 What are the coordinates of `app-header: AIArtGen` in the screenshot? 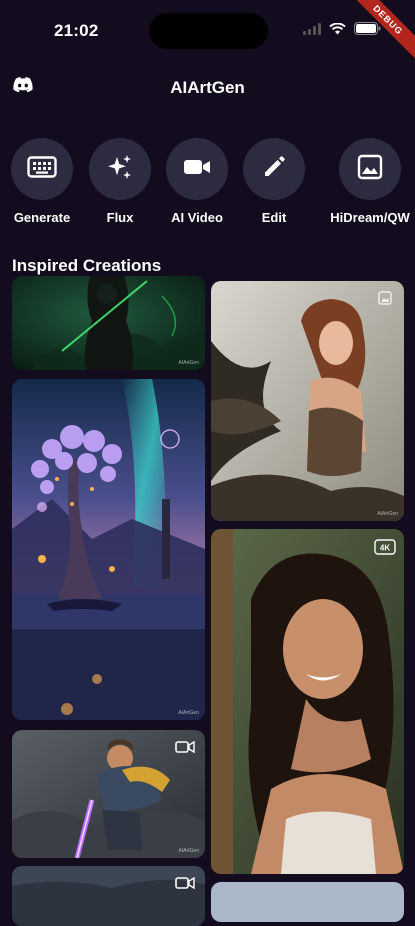 It's located at (207, 87).